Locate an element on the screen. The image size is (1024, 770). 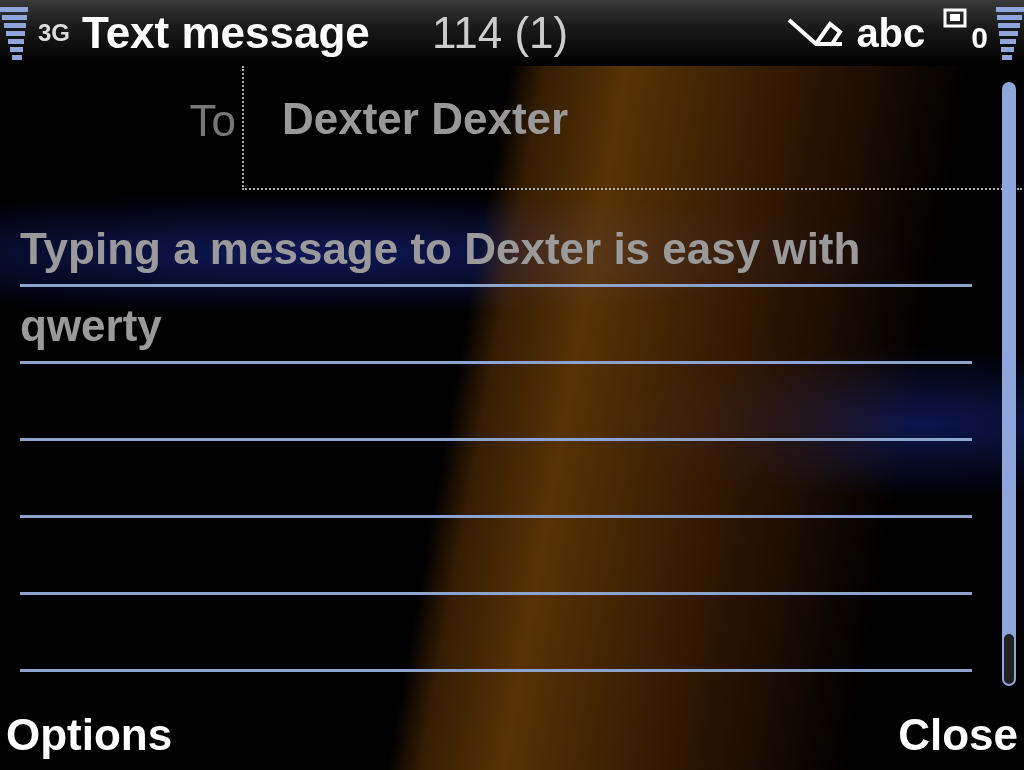
envelope-icon is located at coordinates (955, 18).